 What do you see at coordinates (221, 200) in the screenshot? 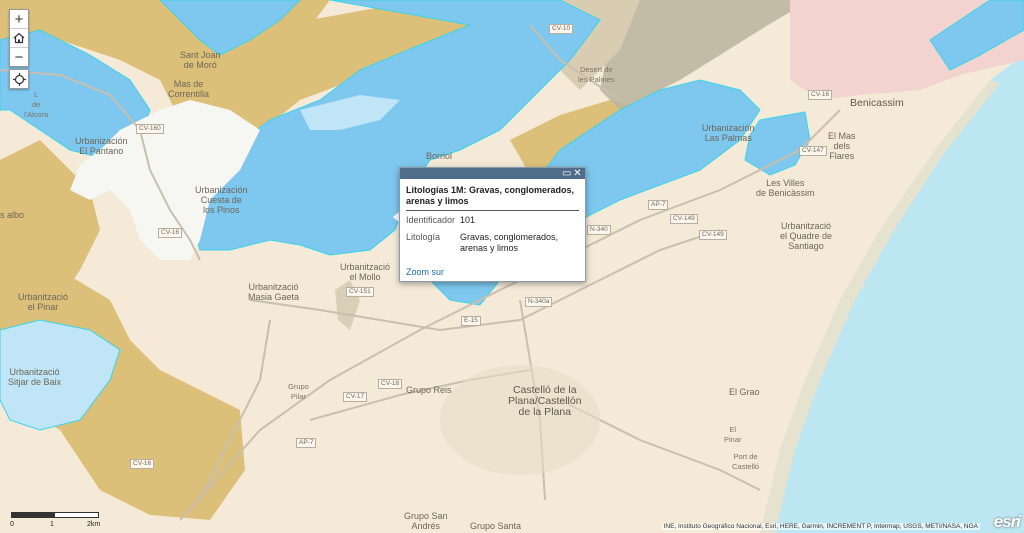
I see `place-label: Urbanización Cuesta de los Pinos` at bounding box center [221, 200].